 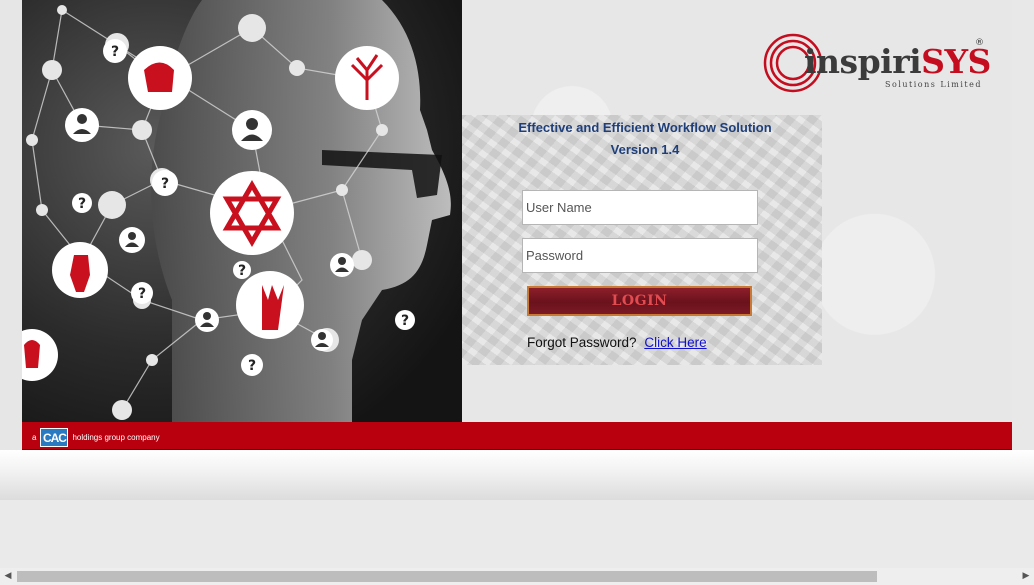 What do you see at coordinates (979, 43) in the screenshot?
I see `registered-mark: ®` at bounding box center [979, 43].